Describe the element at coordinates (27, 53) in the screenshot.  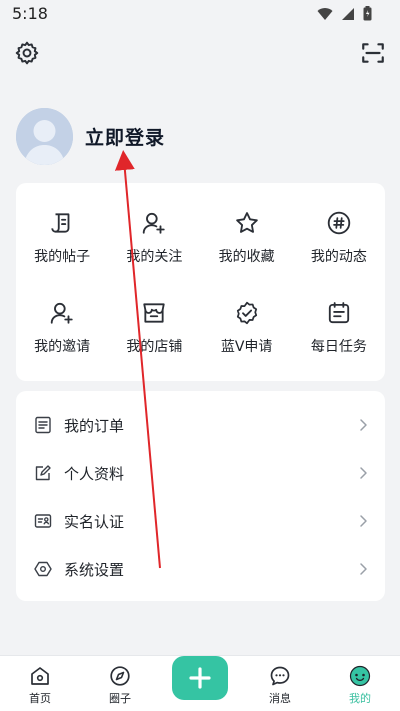
I see `gear-icon` at that location.